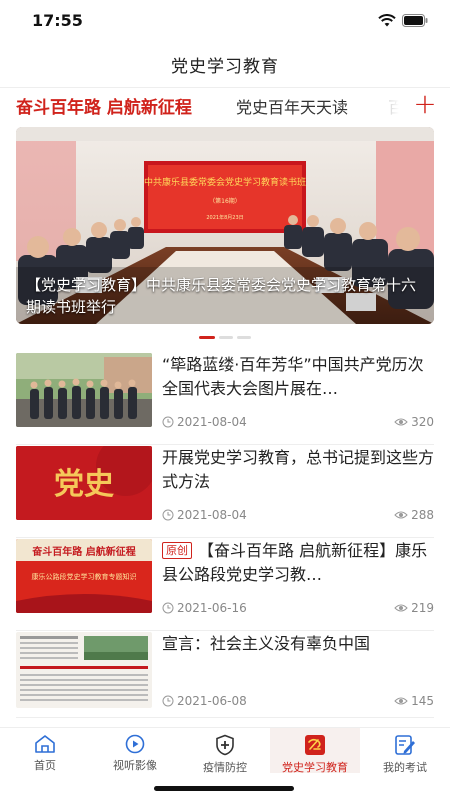 The height and width of the screenshot is (800, 450). Describe the element at coordinates (225, 492) in the screenshot. I see `news-item: 党史 开展党史学习教育，总书记提到这些方式方法 2021-08-04 288` at that location.